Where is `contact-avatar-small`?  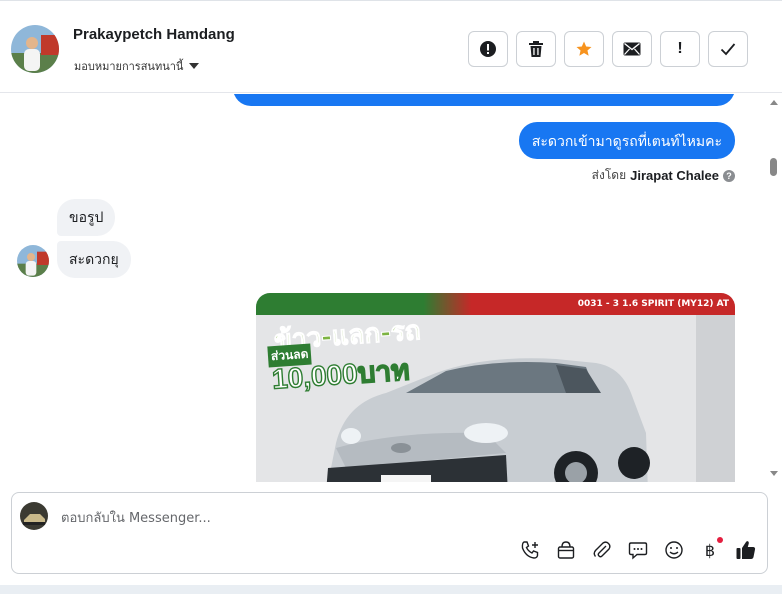 contact-avatar-small is located at coordinates (33, 261).